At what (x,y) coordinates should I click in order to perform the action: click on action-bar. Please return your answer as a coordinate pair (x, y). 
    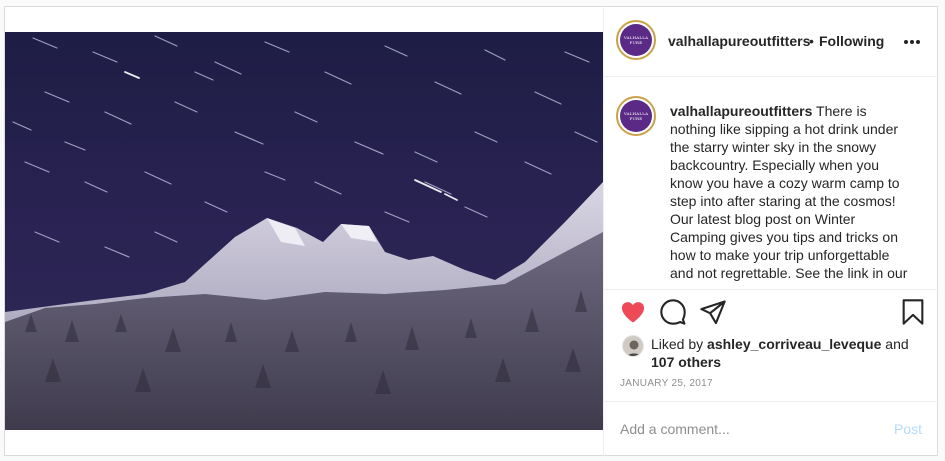
    Looking at the image, I should click on (771, 313).